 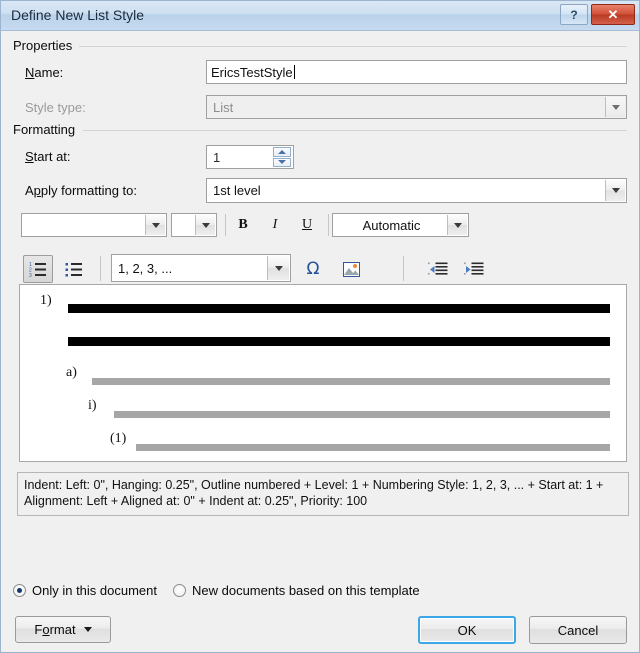 I want to click on spinner-buttons, so click(x=282, y=157).